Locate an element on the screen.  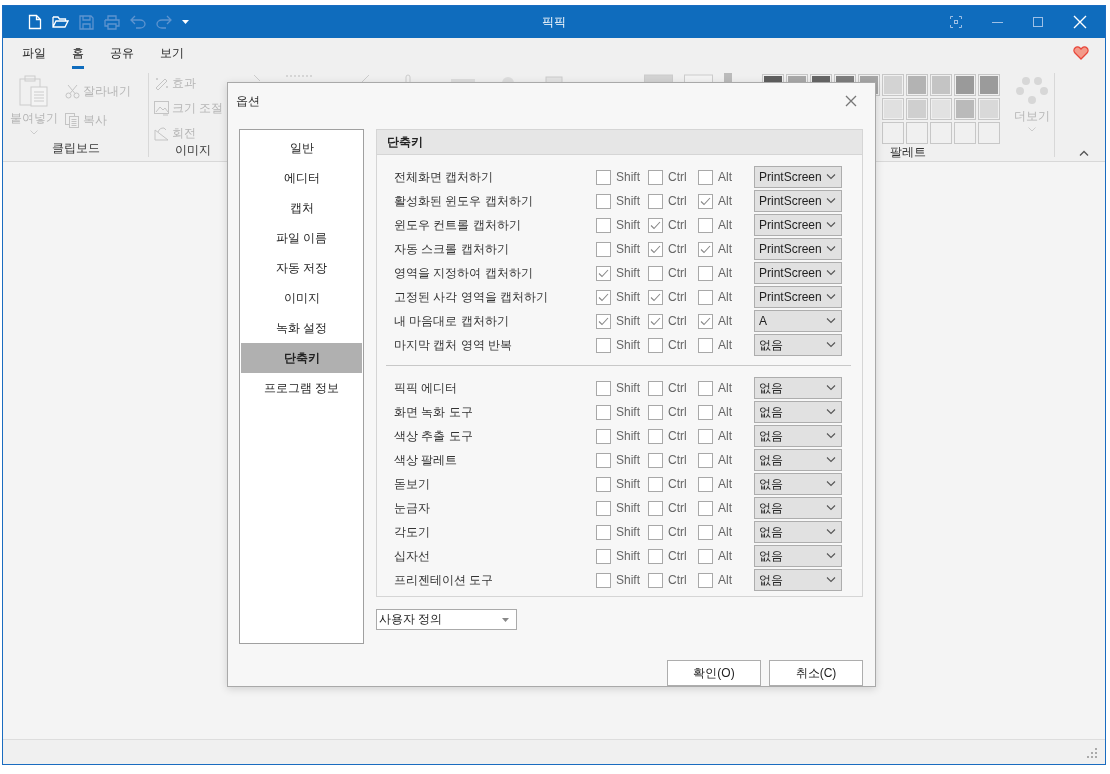
collapse-icon is located at coordinates (1084, 153).